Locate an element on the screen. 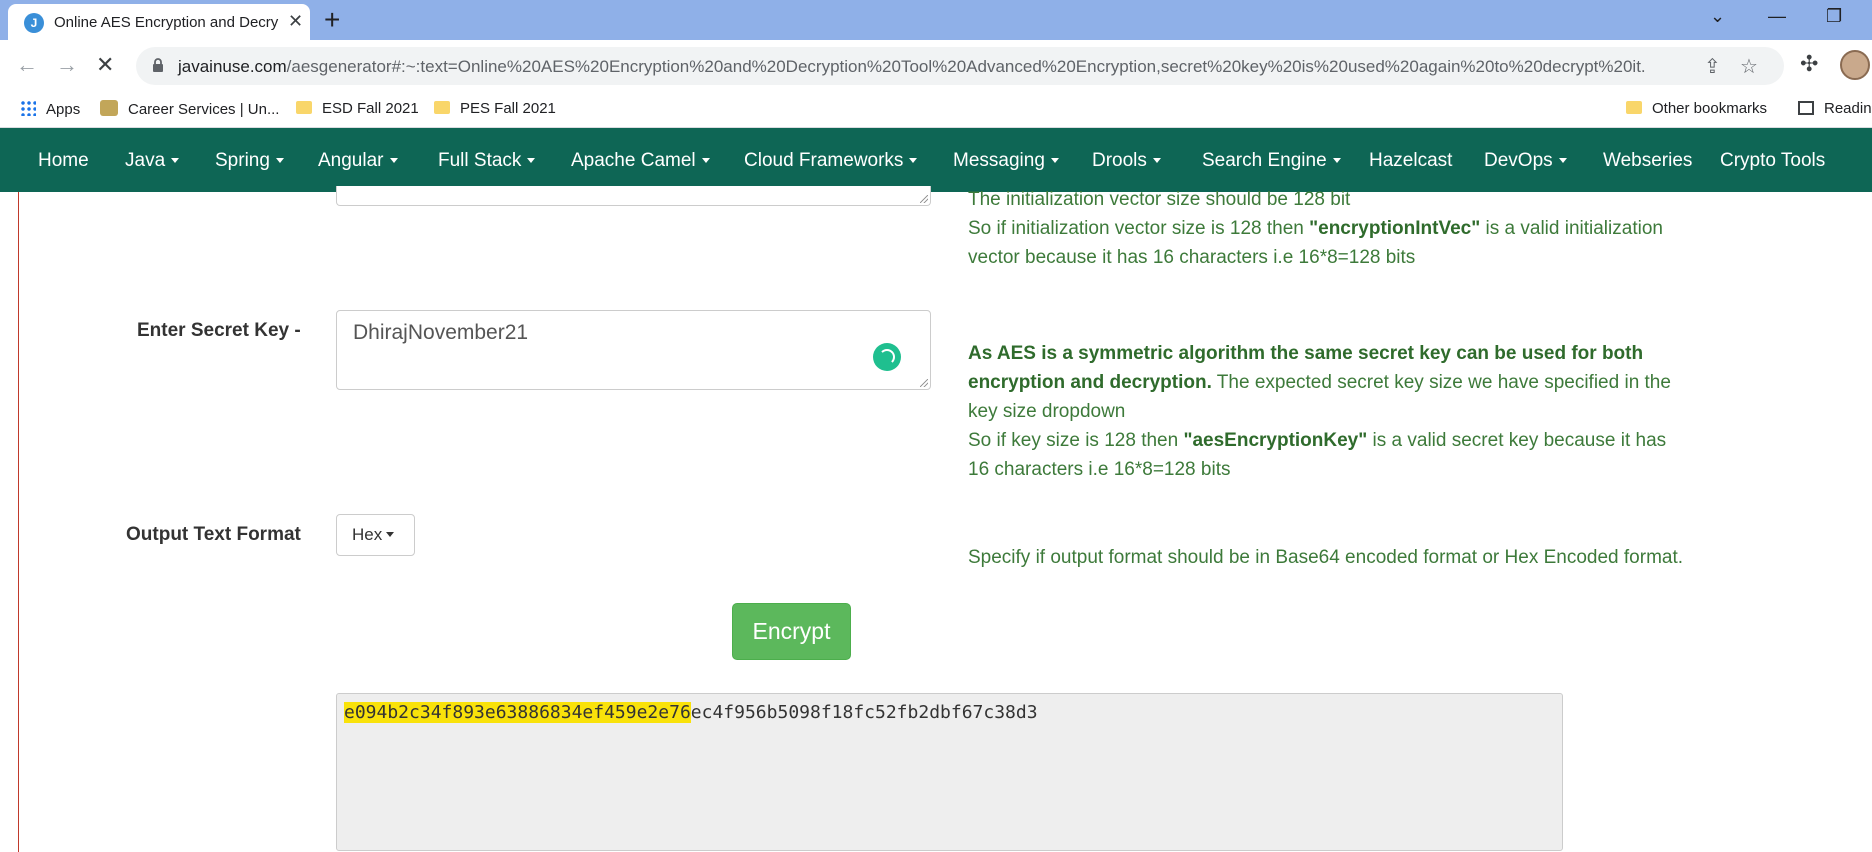 The width and height of the screenshot is (1872, 852). left-border-rule is located at coordinates (18, 522).